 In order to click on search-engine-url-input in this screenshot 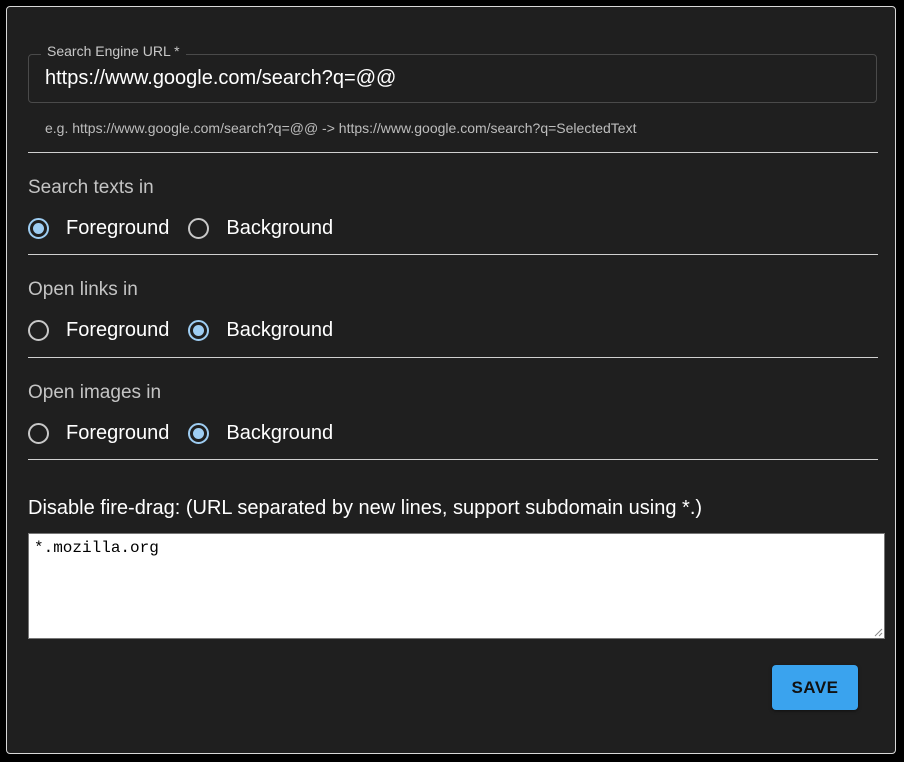, I will do `click(455, 78)`.